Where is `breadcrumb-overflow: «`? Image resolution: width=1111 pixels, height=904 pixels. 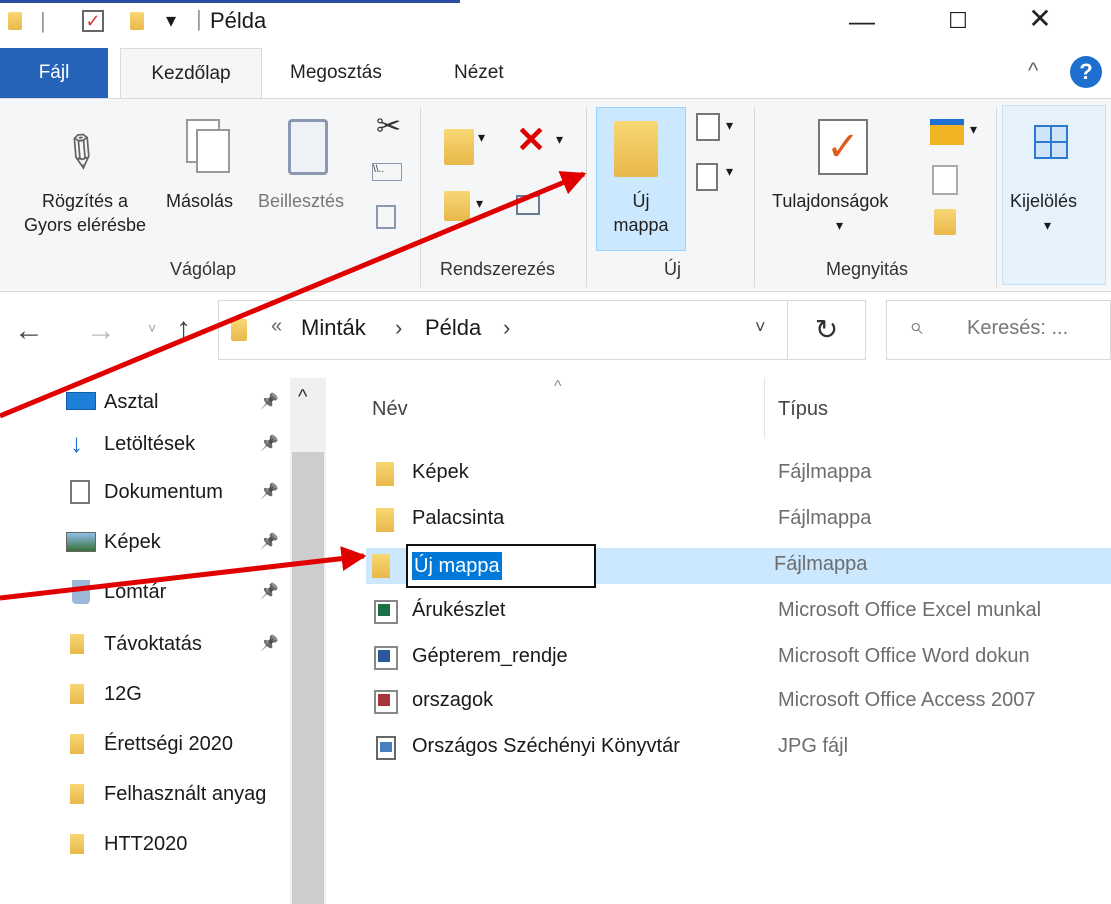 breadcrumb-overflow: « is located at coordinates (276, 326).